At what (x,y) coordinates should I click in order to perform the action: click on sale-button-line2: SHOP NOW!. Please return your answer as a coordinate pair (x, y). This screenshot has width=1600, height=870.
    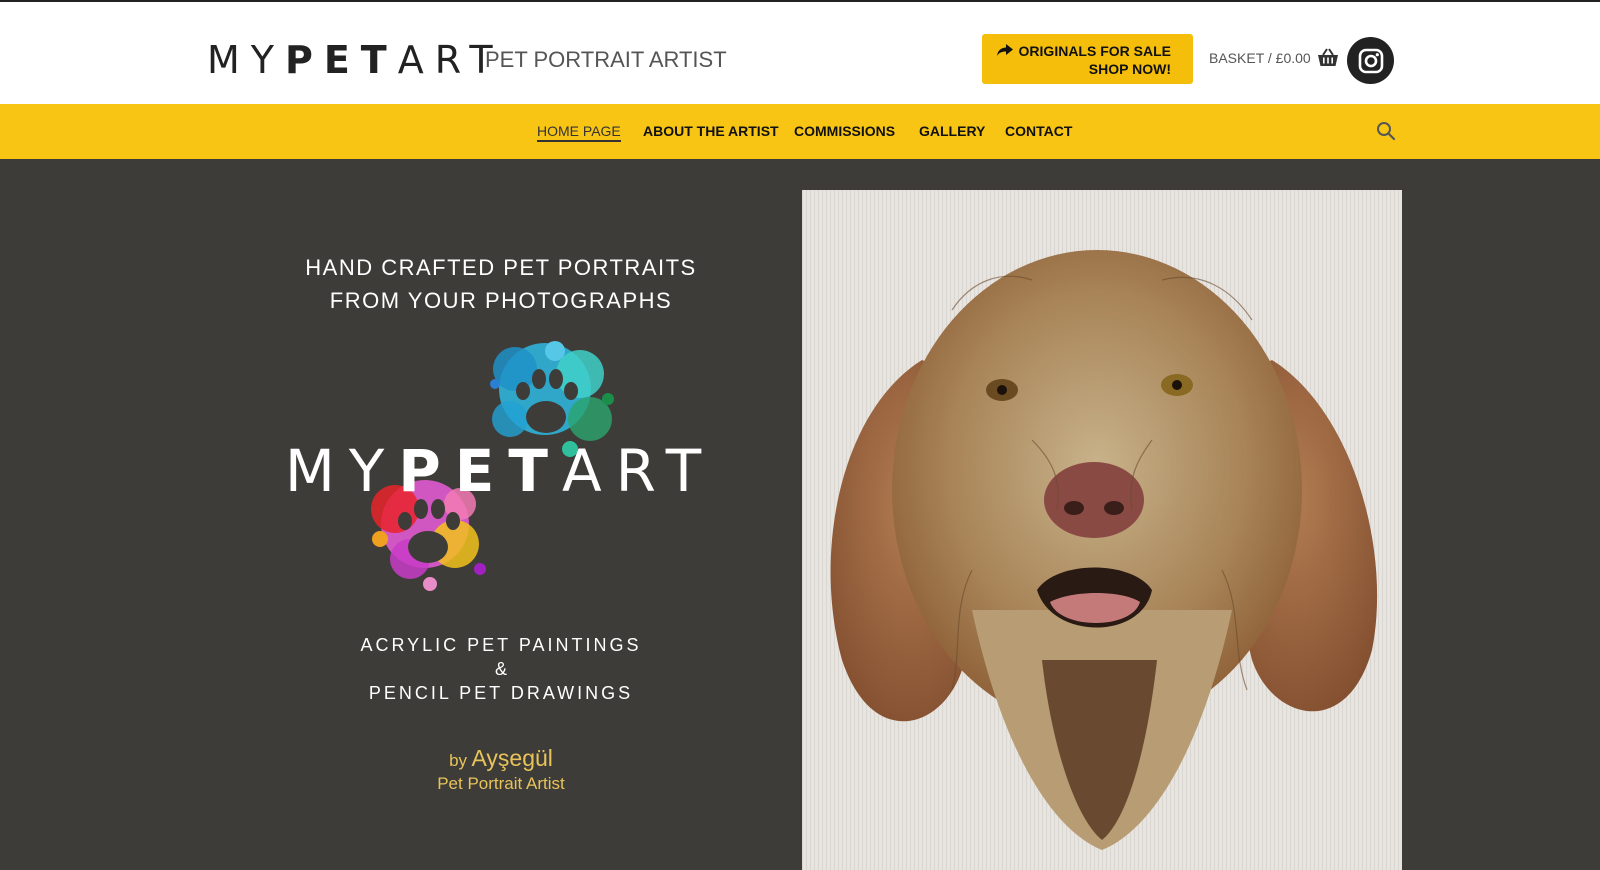
    Looking at the image, I should click on (1129, 69).